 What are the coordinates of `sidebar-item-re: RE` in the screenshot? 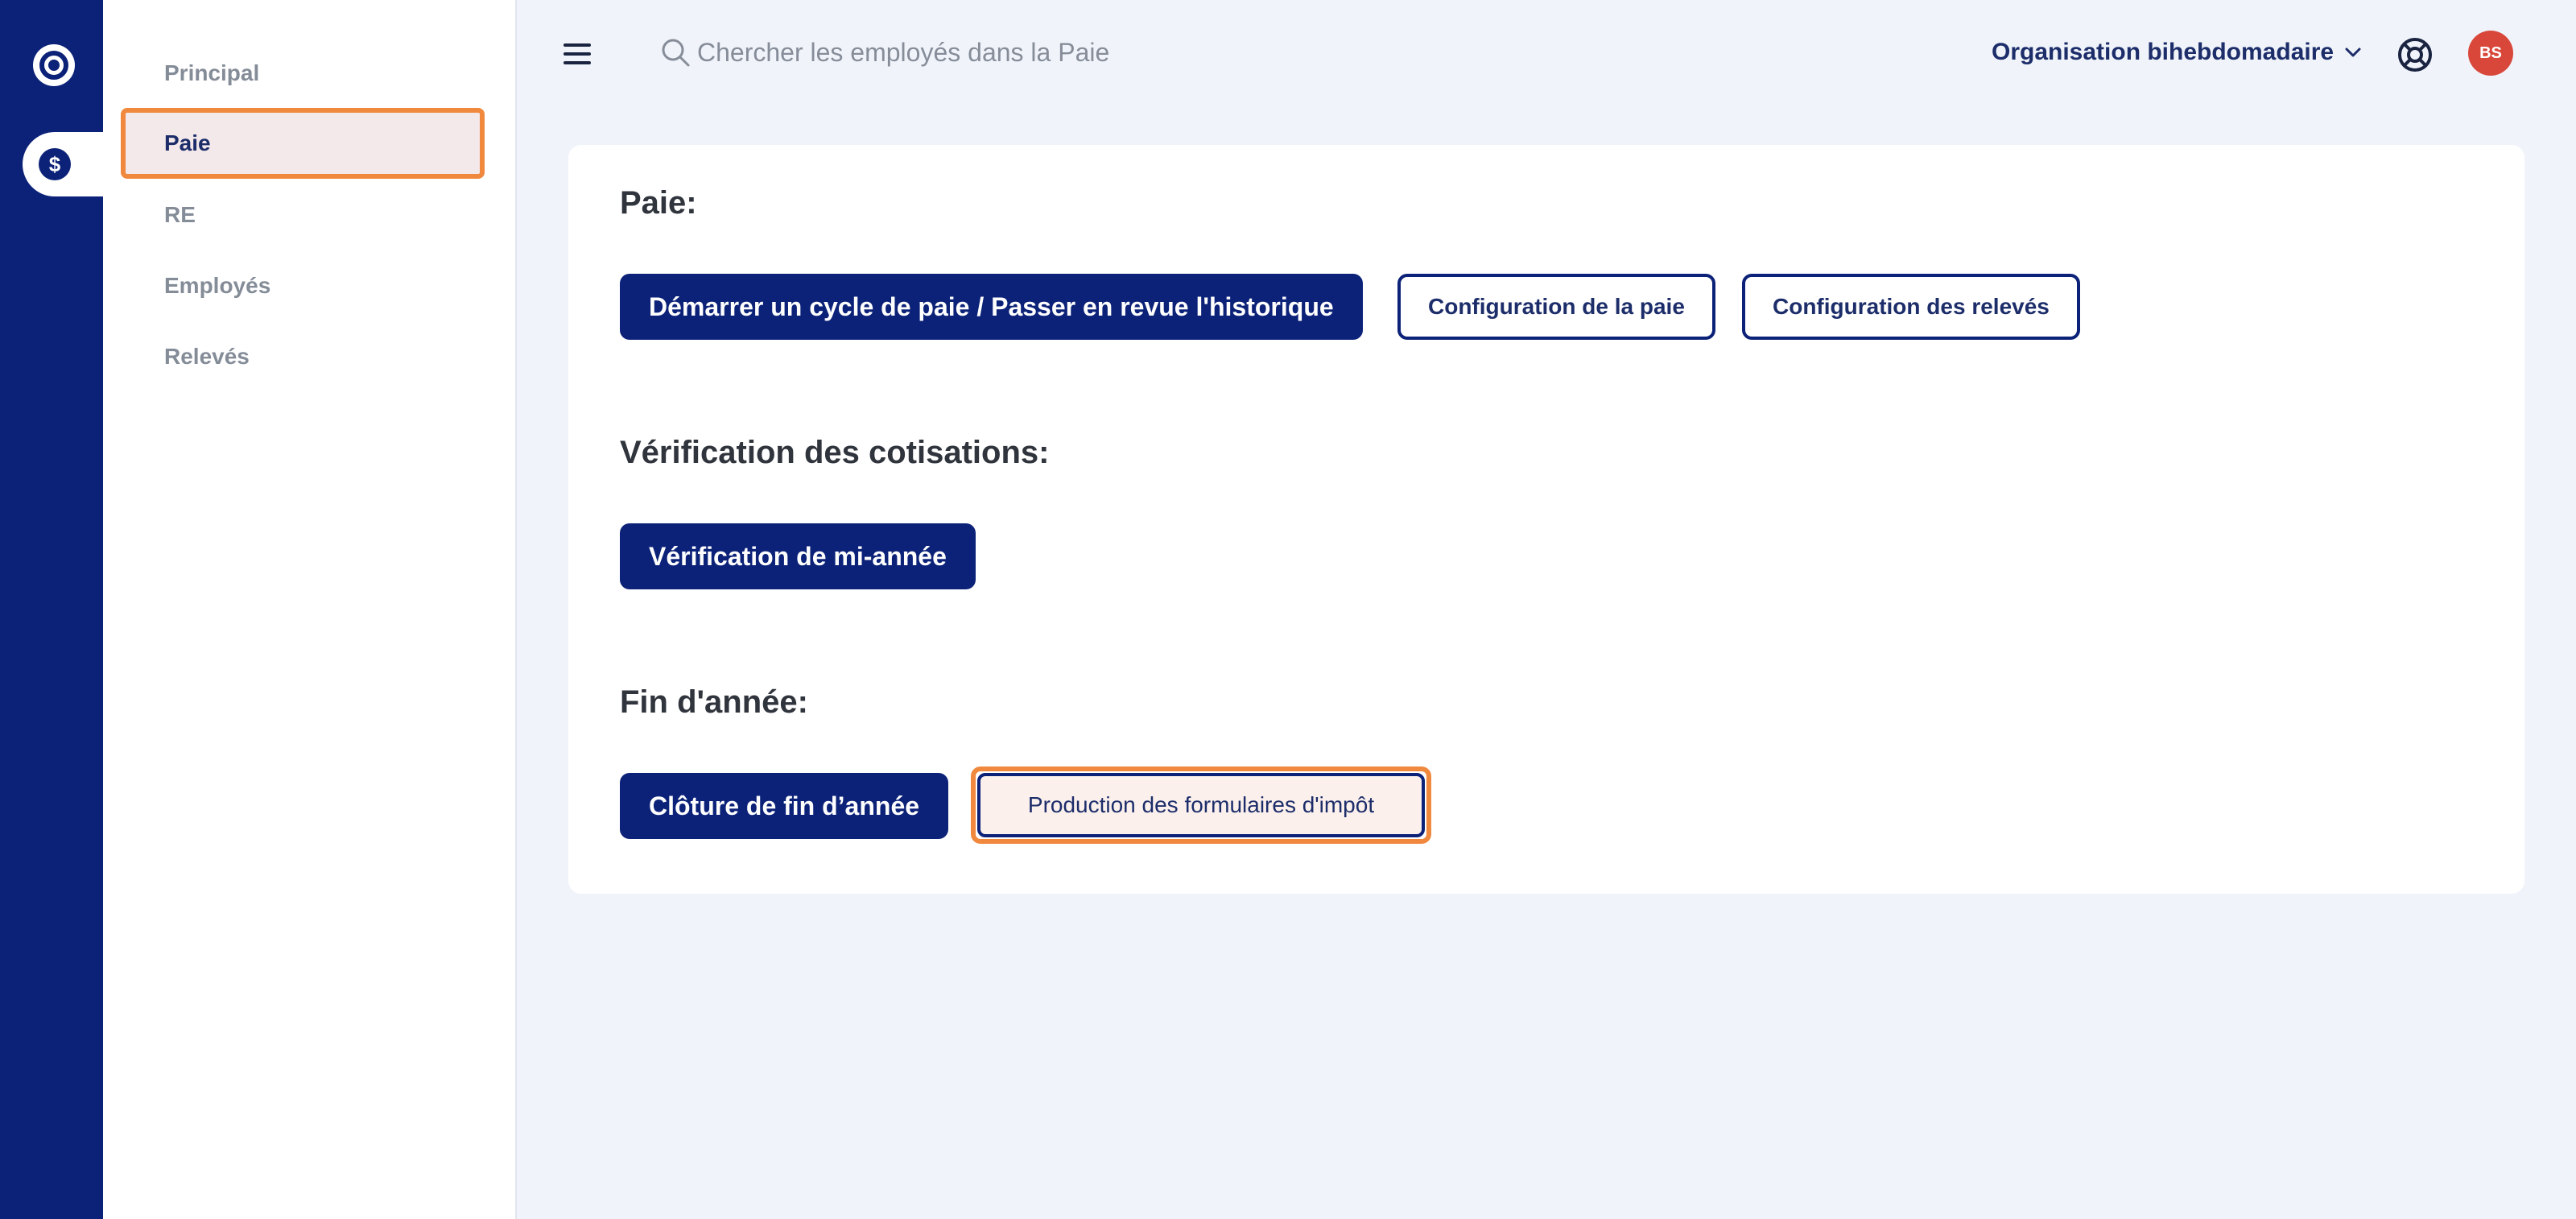 It's located at (303, 215).